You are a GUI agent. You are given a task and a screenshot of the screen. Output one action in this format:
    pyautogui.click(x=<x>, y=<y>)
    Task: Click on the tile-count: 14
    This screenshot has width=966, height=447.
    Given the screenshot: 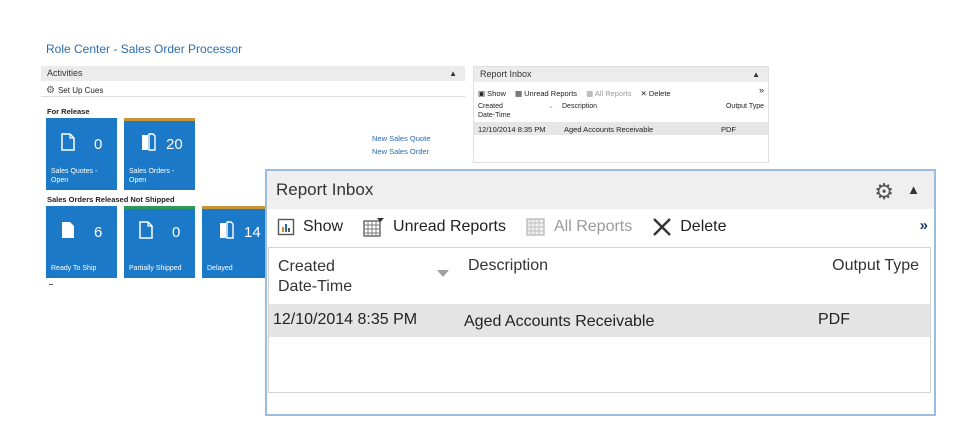 What is the action you would take?
    pyautogui.click(x=252, y=232)
    